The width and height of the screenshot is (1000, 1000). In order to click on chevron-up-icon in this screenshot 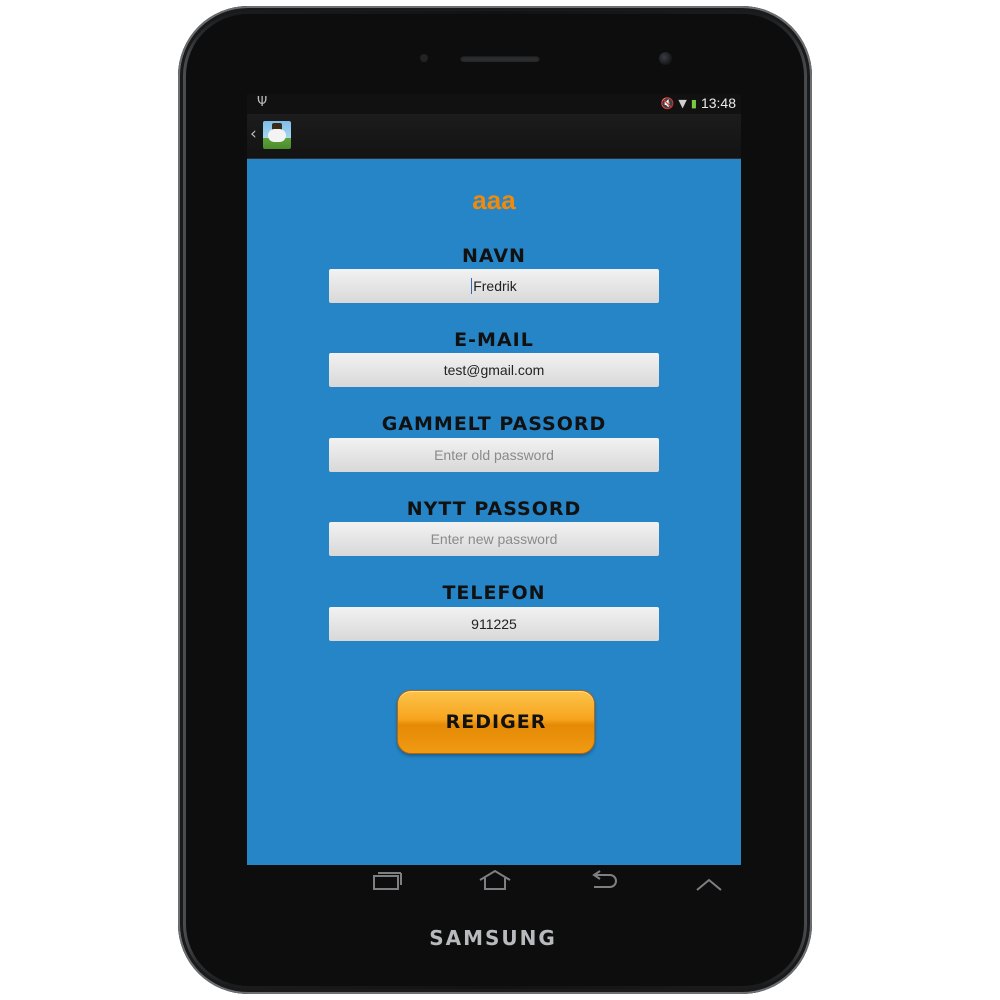, I will do `click(709, 886)`.